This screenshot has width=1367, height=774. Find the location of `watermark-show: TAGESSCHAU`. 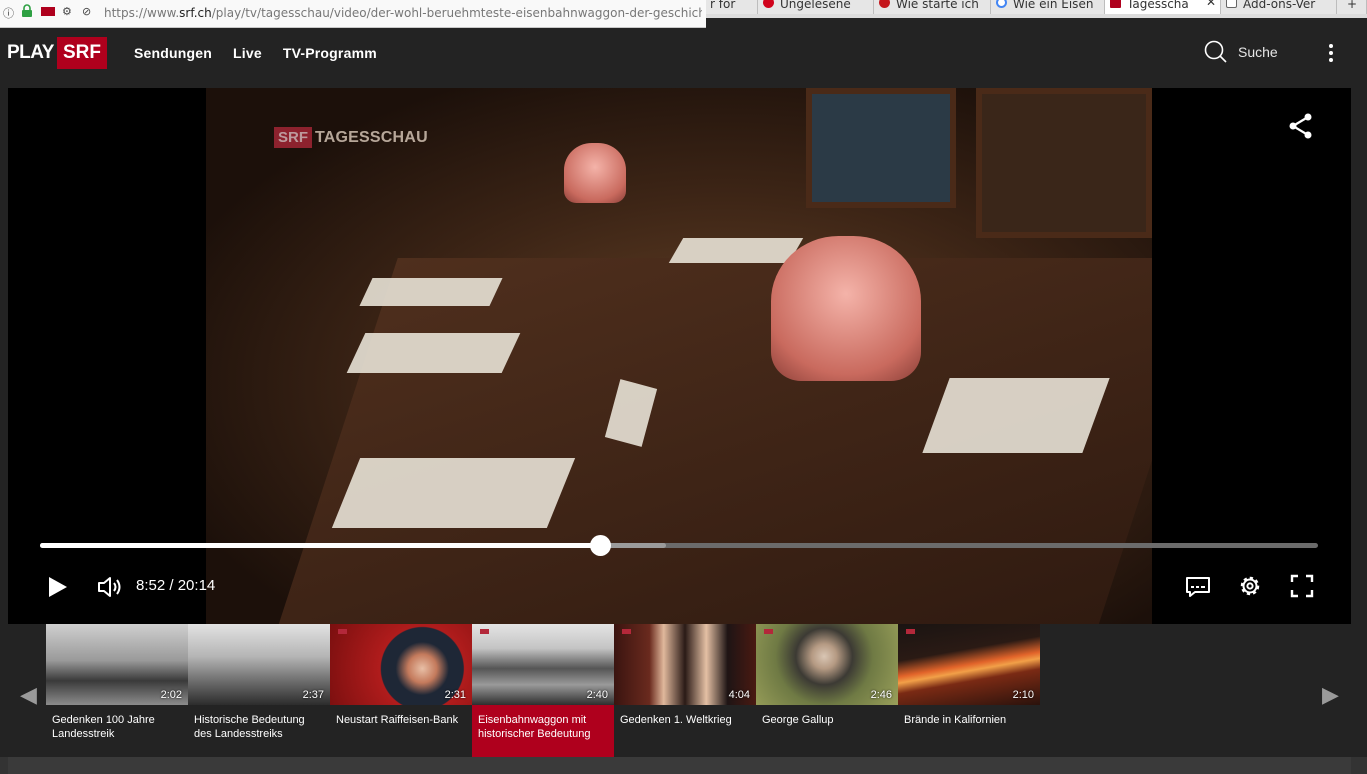

watermark-show: TAGESSCHAU is located at coordinates (371, 137).